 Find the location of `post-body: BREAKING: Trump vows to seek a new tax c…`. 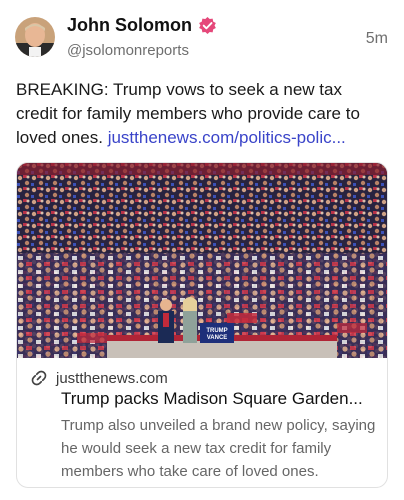

post-body: BREAKING: Trump vows to seek a new tax c… is located at coordinates (202, 114).